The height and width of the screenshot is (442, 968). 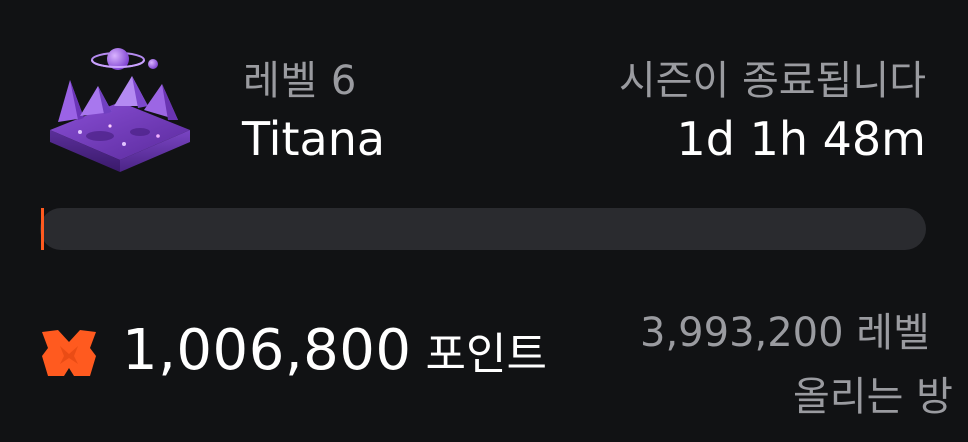 I want to click on points-x-icon, so click(x=69, y=354).